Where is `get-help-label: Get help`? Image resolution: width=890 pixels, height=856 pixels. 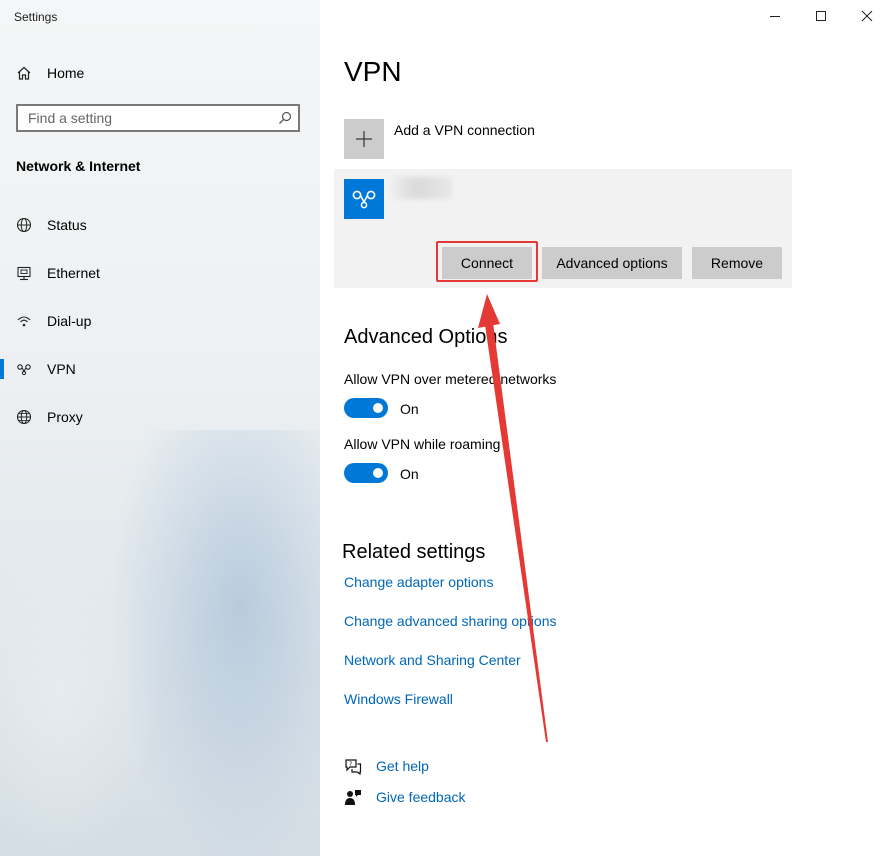
get-help-label: Get help is located at coordinates (402, 766).